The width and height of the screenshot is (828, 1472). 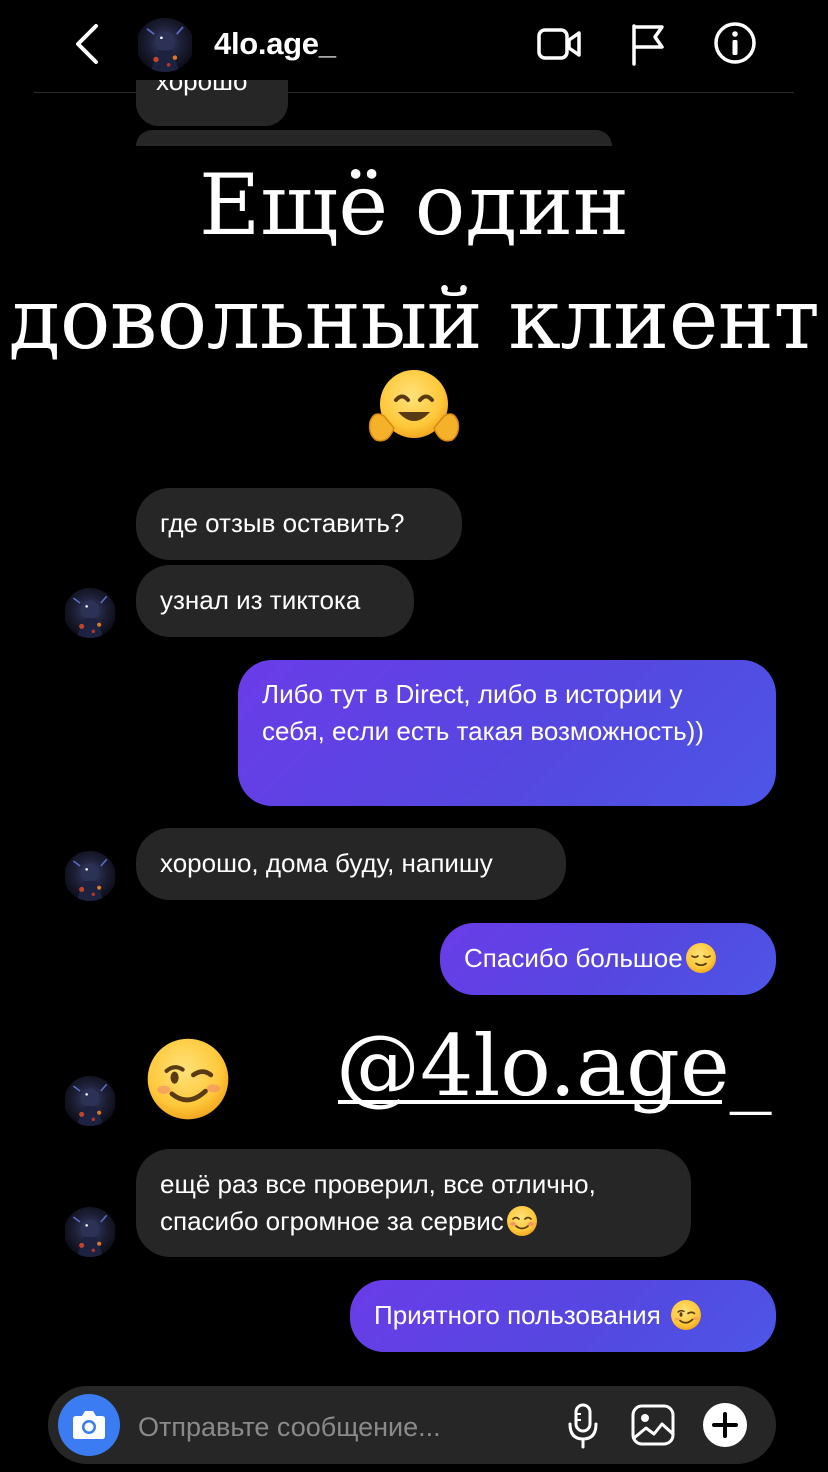 I want to click on message-bubble-incoming: где отзыв оставить?, so click(x=299, y=524).